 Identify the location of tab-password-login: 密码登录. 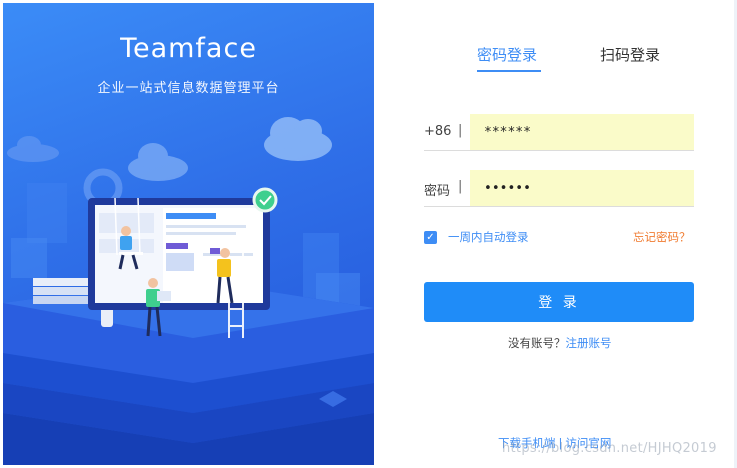
(507, 54).